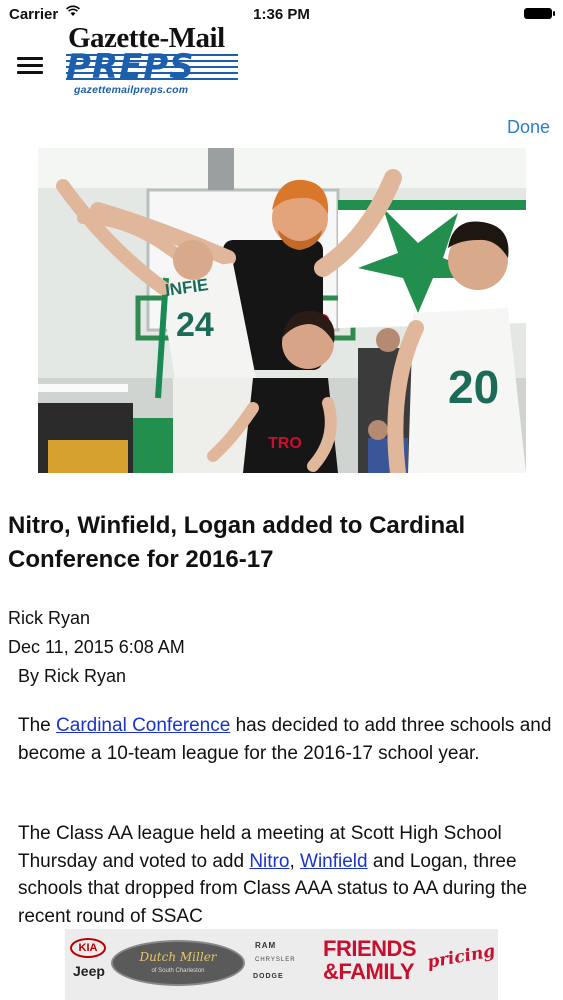  I want to click on logo-url: gazettemailpreps.com, so click(131, 90).